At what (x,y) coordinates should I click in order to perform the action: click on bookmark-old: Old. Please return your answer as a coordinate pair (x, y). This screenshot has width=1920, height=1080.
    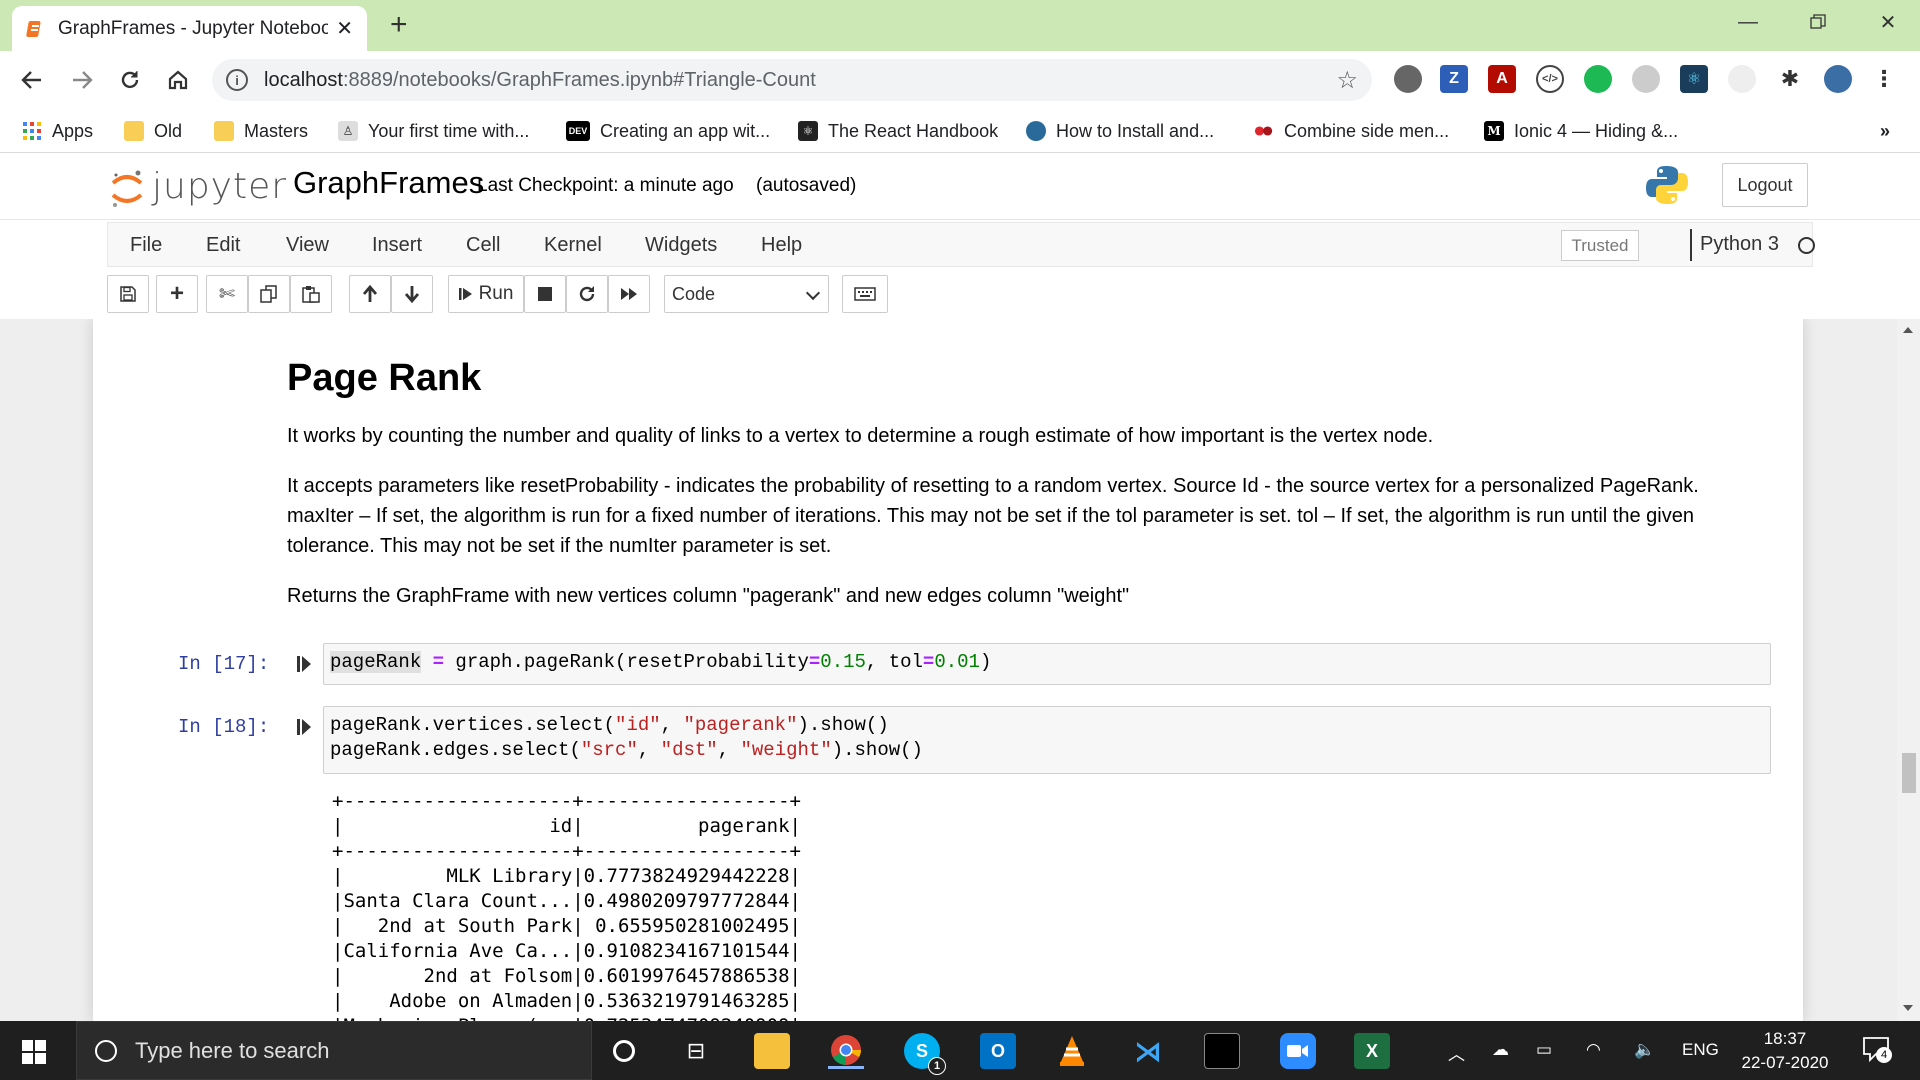
    Looking at the image, I should click on (153, 131).